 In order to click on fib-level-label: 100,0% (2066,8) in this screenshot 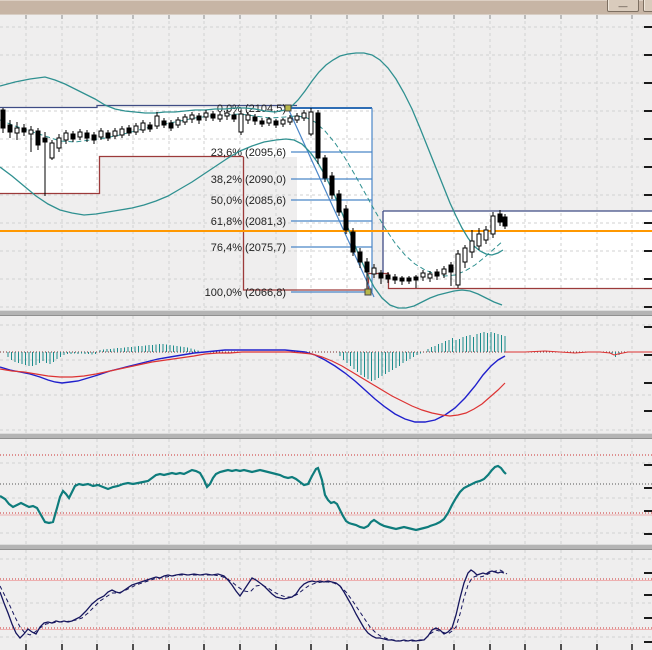, I will do `click(245, 293)`.